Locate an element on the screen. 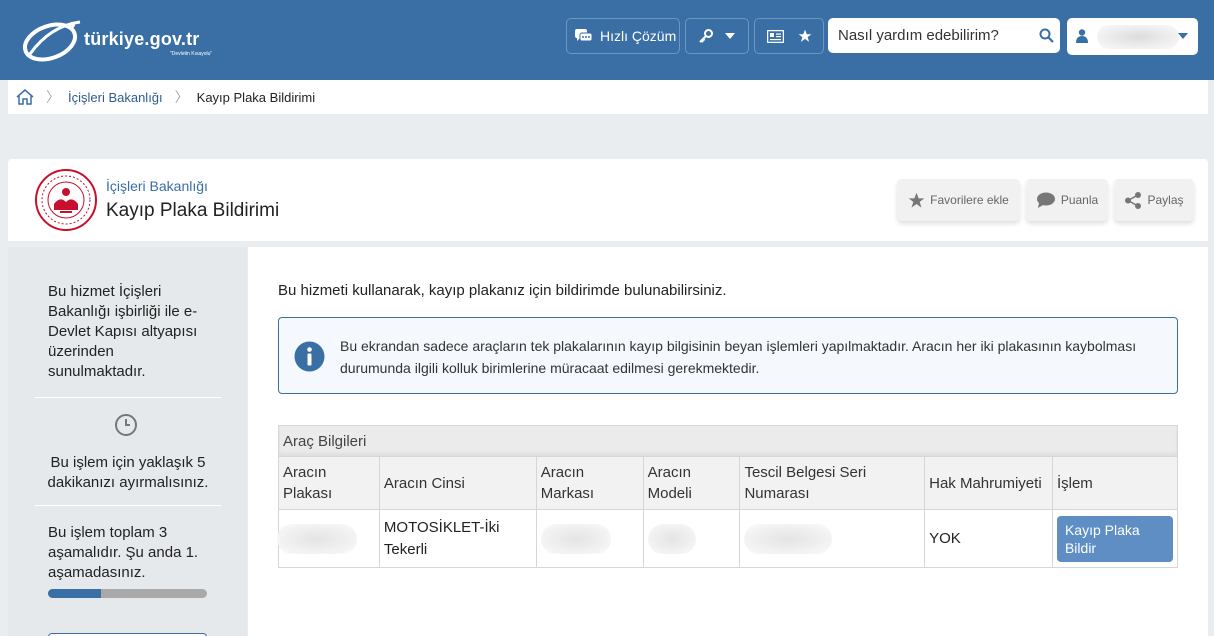 Image resolution: width=1214 pixels, height=636 pixels. search-input is located at coordinates (930, 35).